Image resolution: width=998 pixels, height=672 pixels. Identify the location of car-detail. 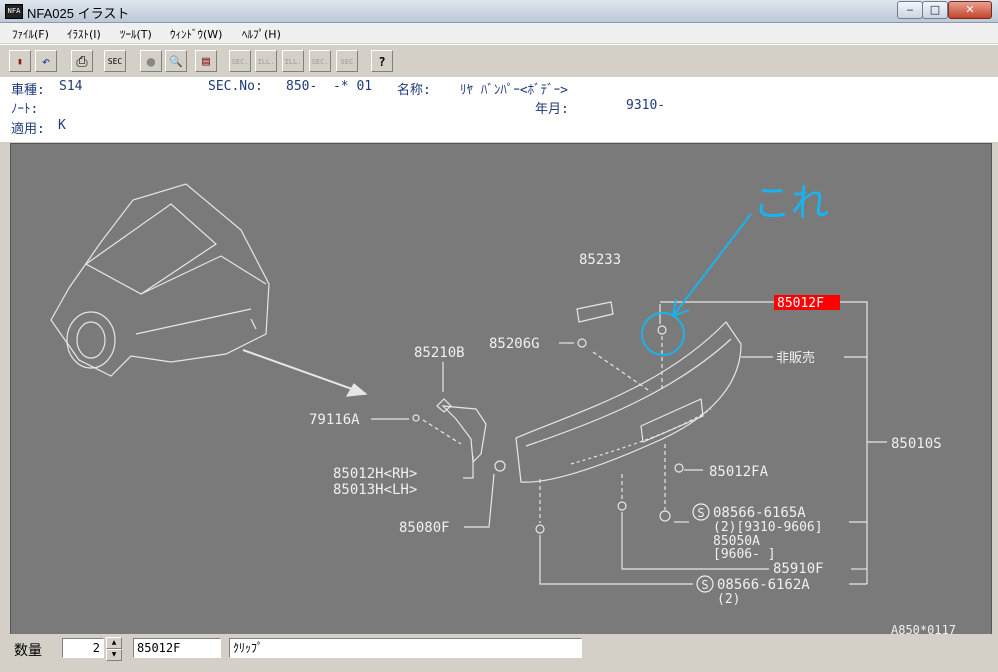
(253, 324).